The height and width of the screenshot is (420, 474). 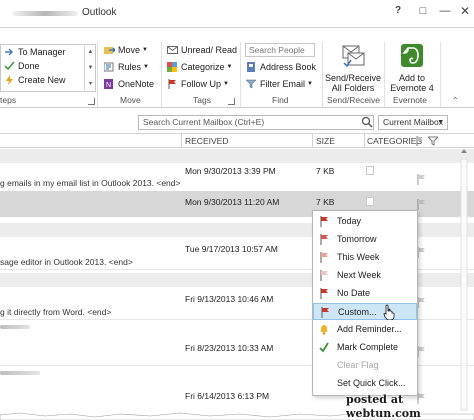 What do you see at coordinates (445, 11) in the screenshot?
I see `minimize-icon: —` at bounding box center [445, 11].